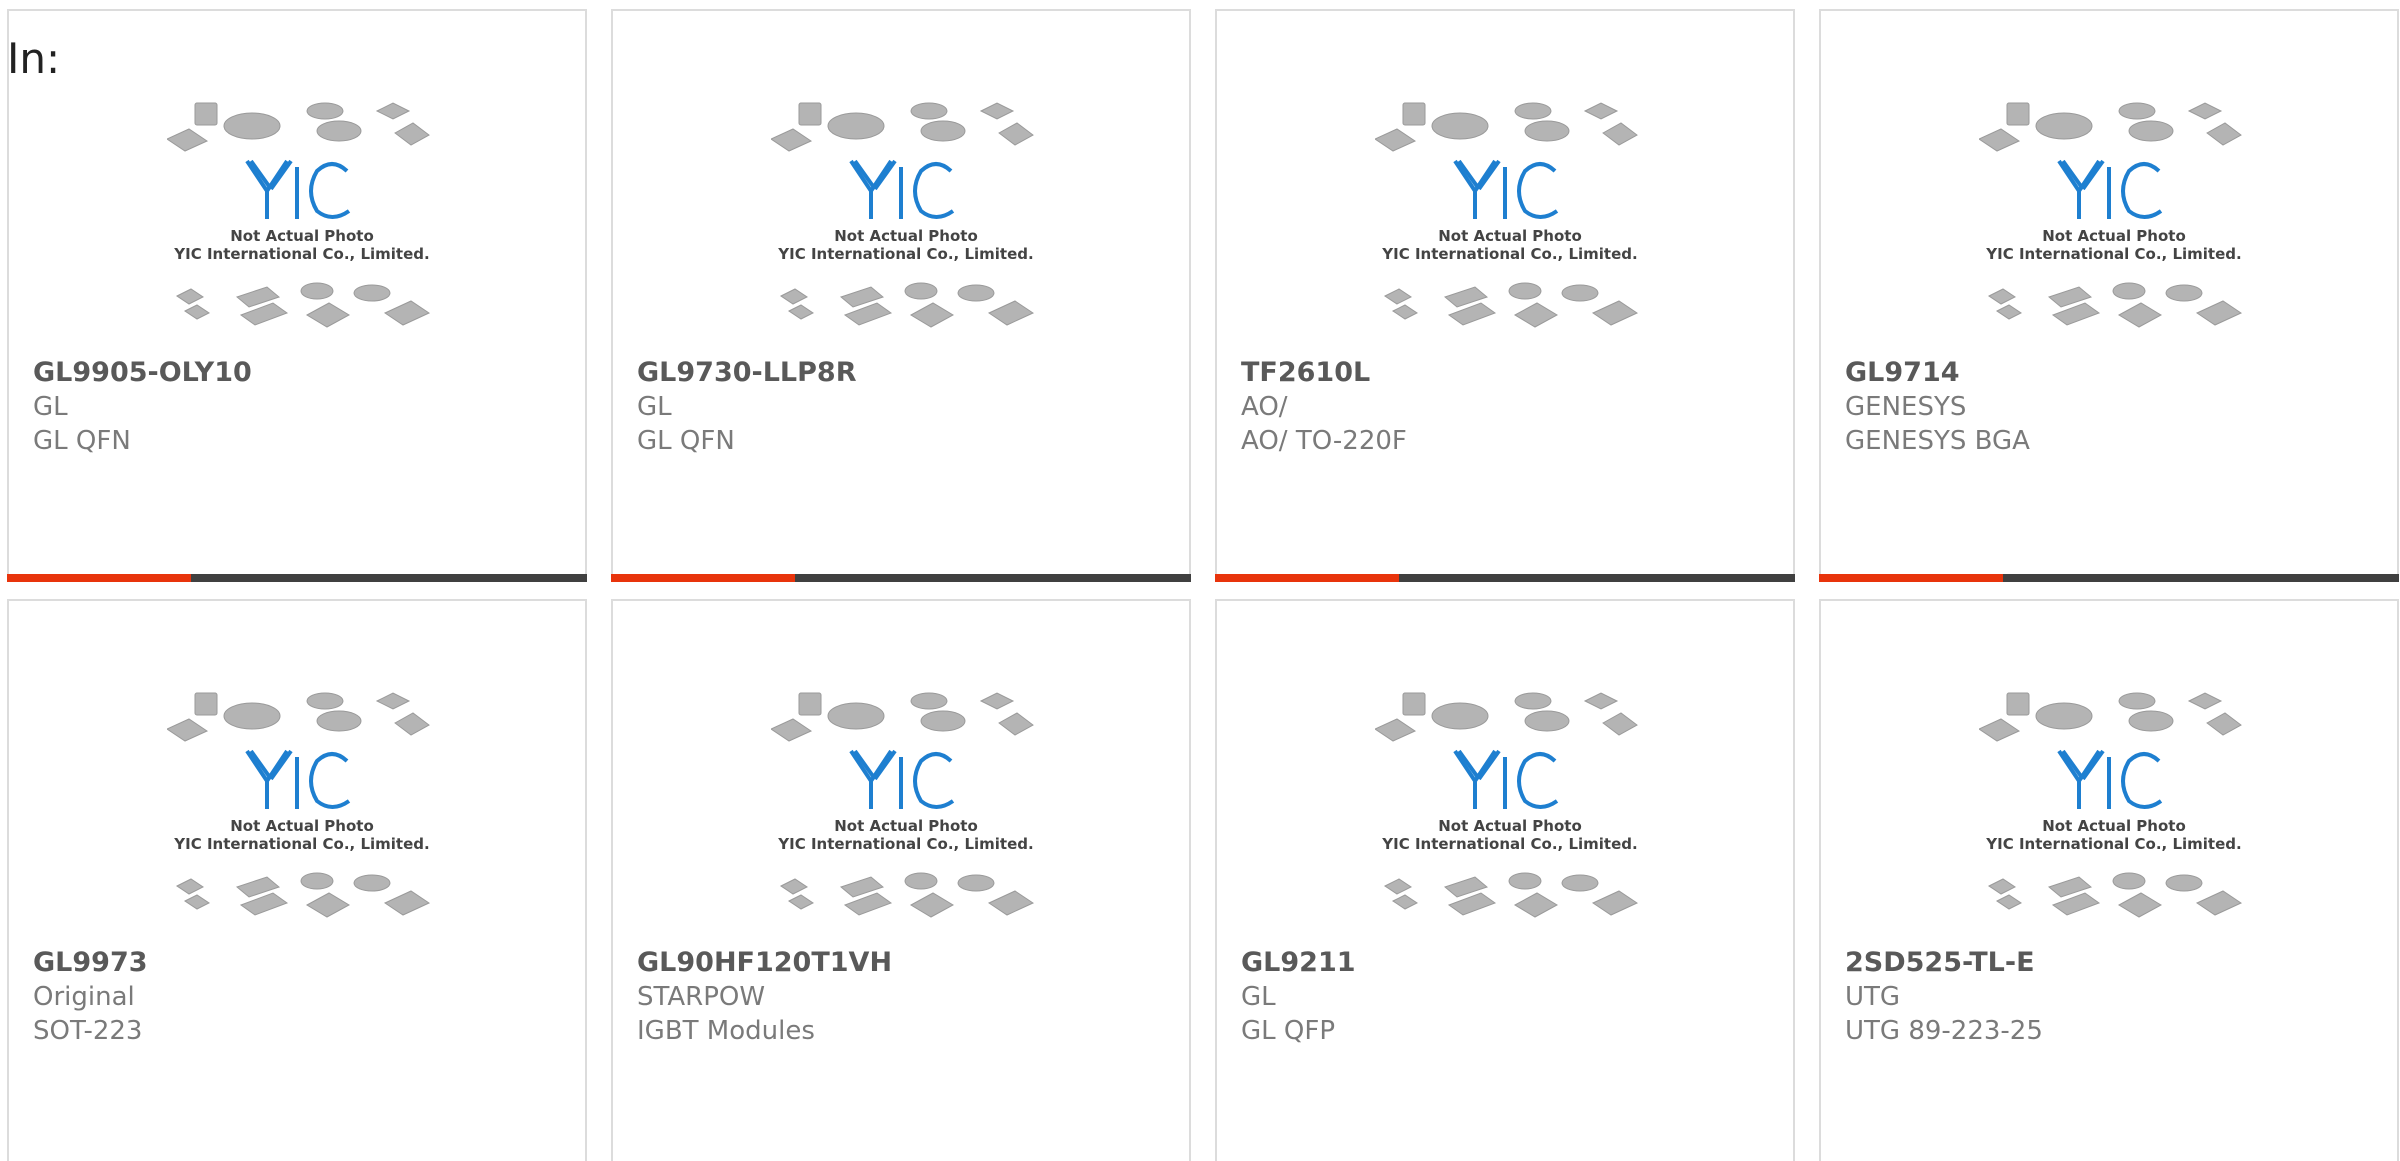 This screenshot has width=2400, height=1161. I want to click on manufacturer: AO/, so click(1264, 407).